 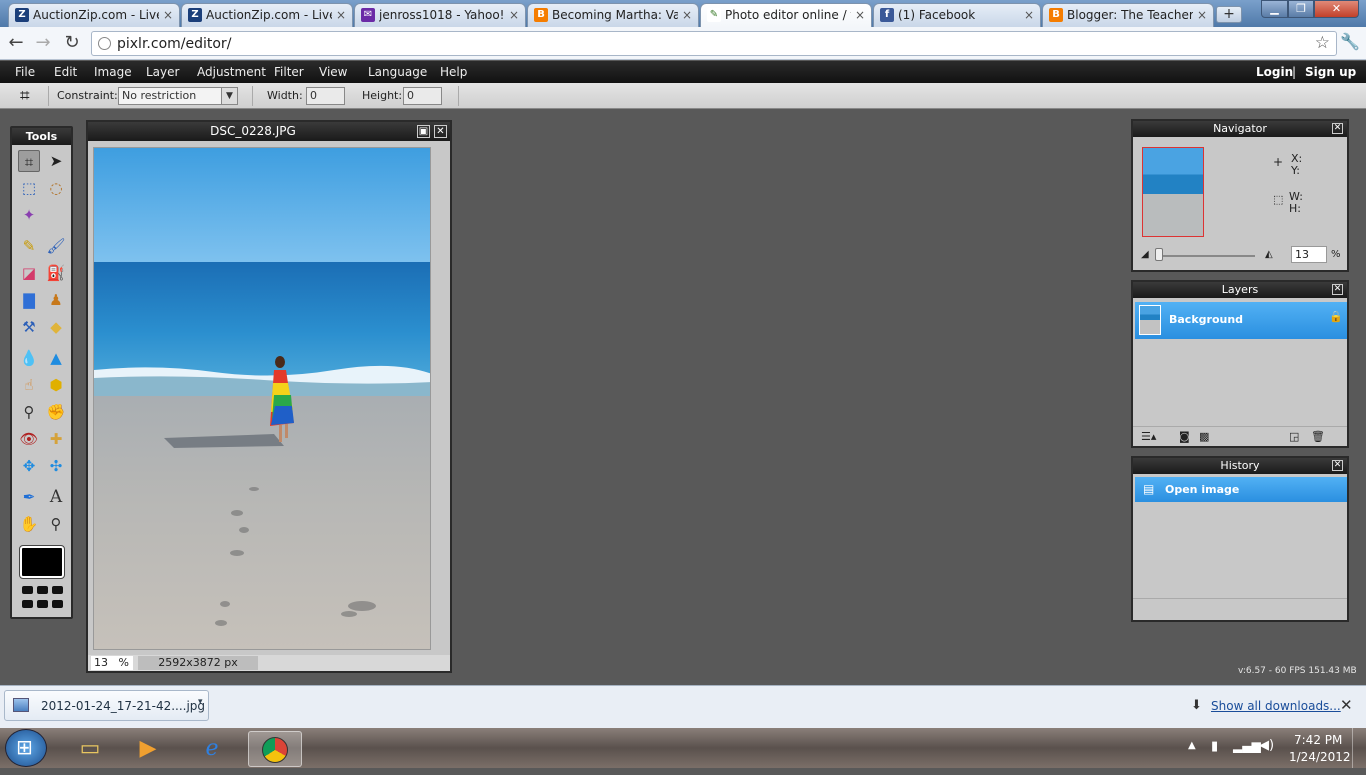 I want to click on lasso-icon: ◌, so click(x=56, y=188).